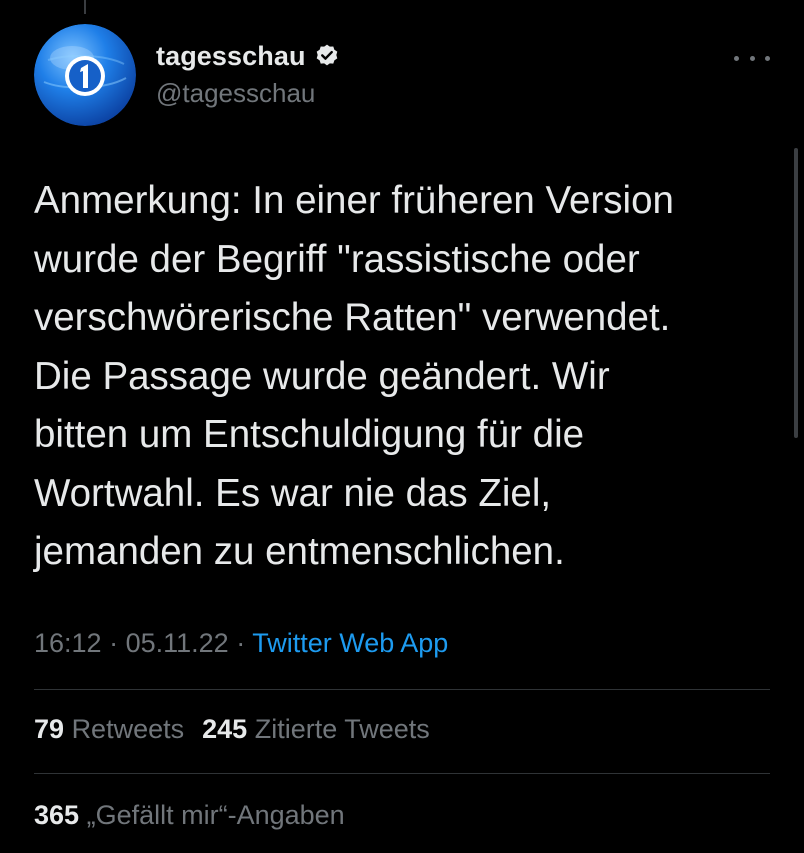  What do you see at coordinates (248, 93) in the screenshot?
I see `author-handle: @tagesschau` at bounding box center [248, 93].